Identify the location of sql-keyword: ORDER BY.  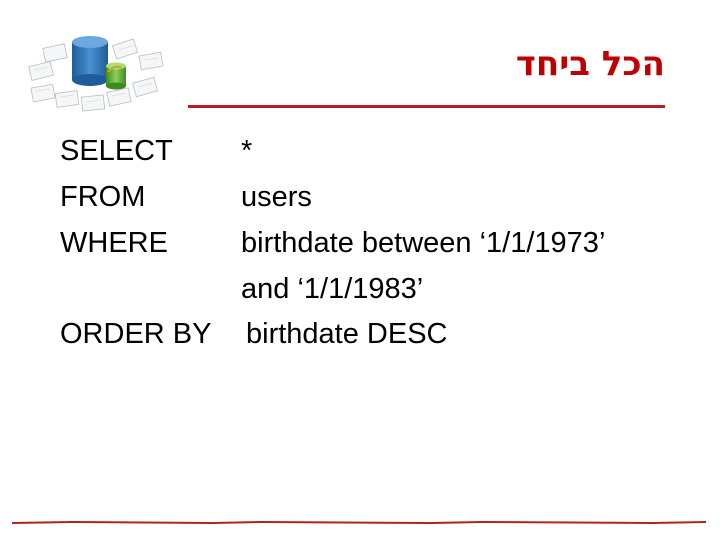
(136, 334).